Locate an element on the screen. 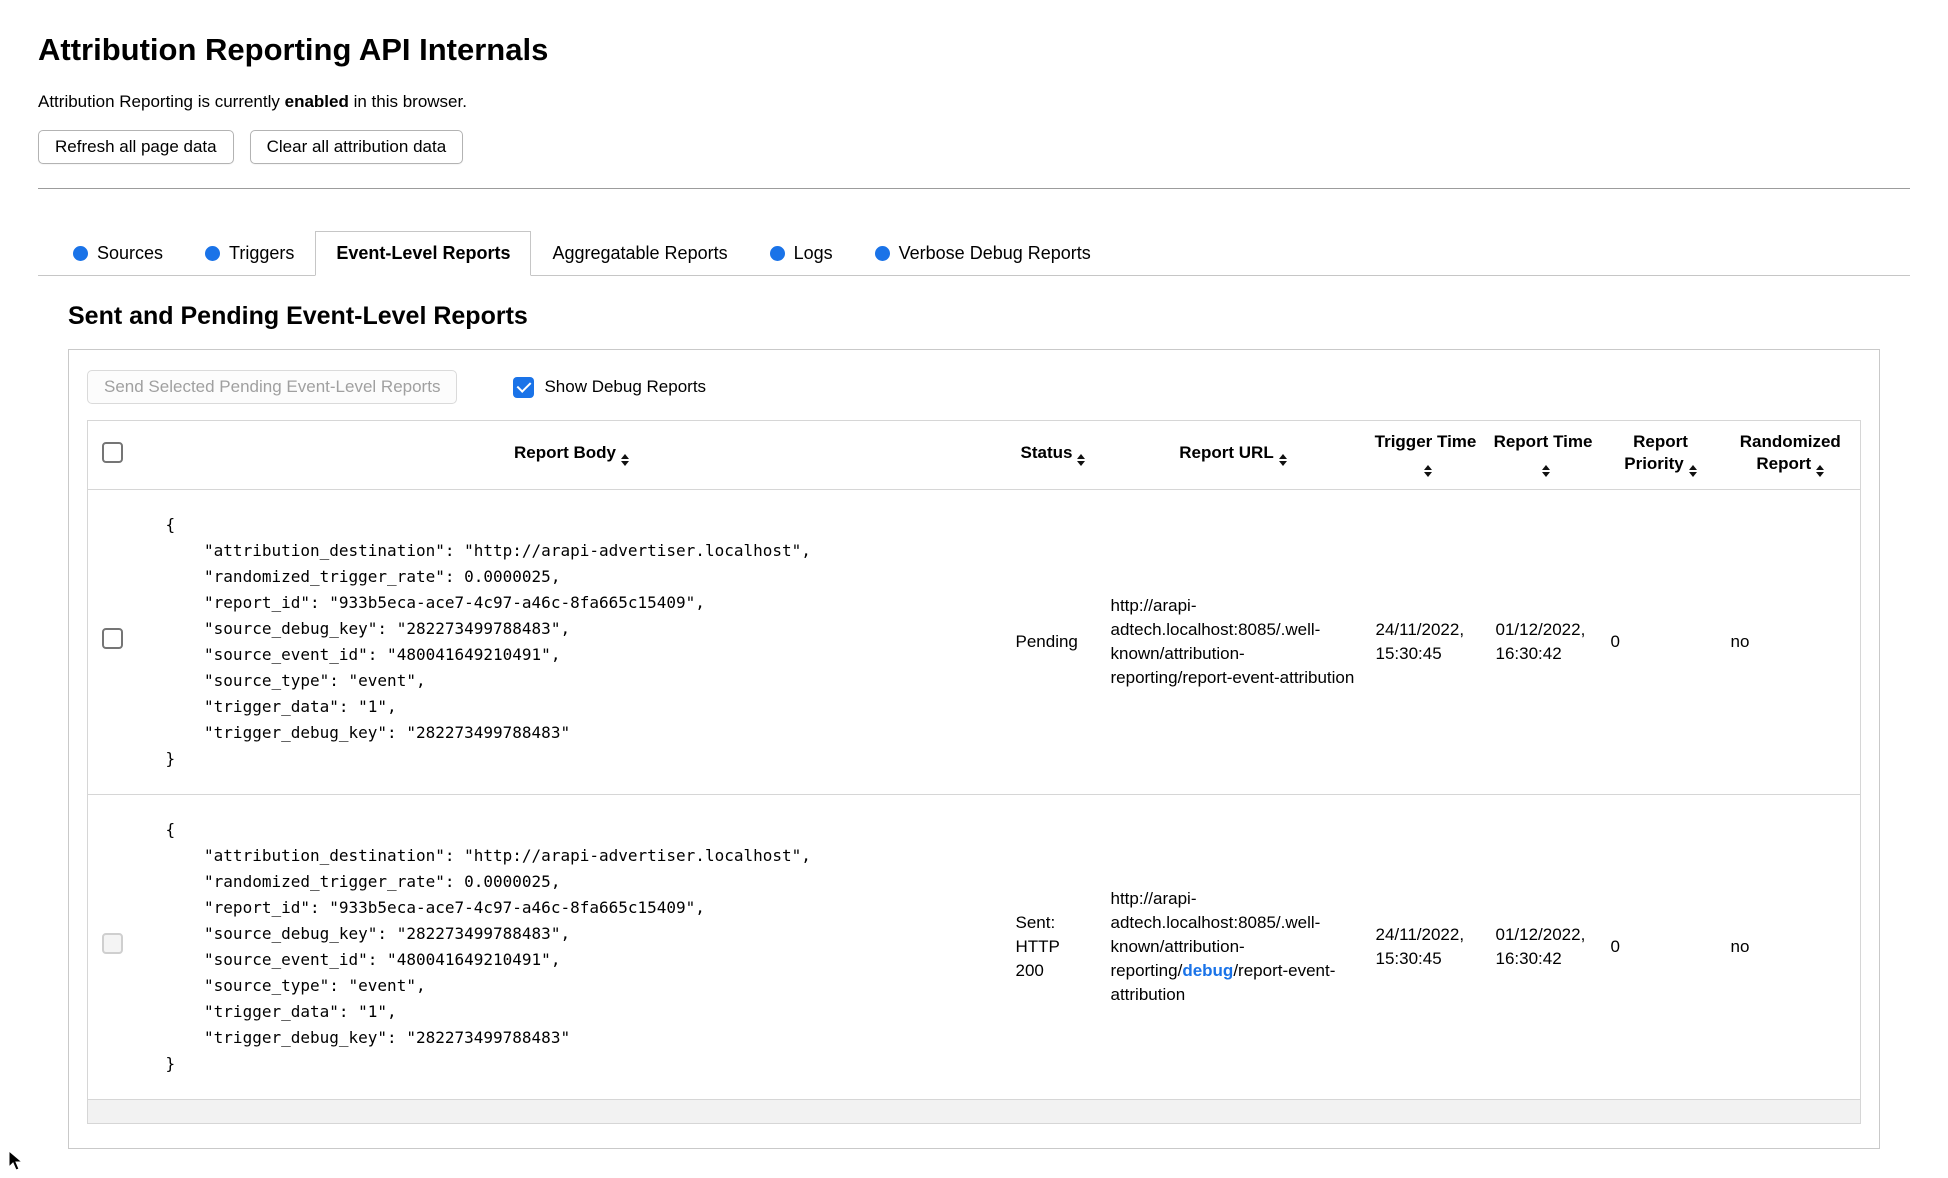  tab-label: Sources is located at coordinates (130, 253).